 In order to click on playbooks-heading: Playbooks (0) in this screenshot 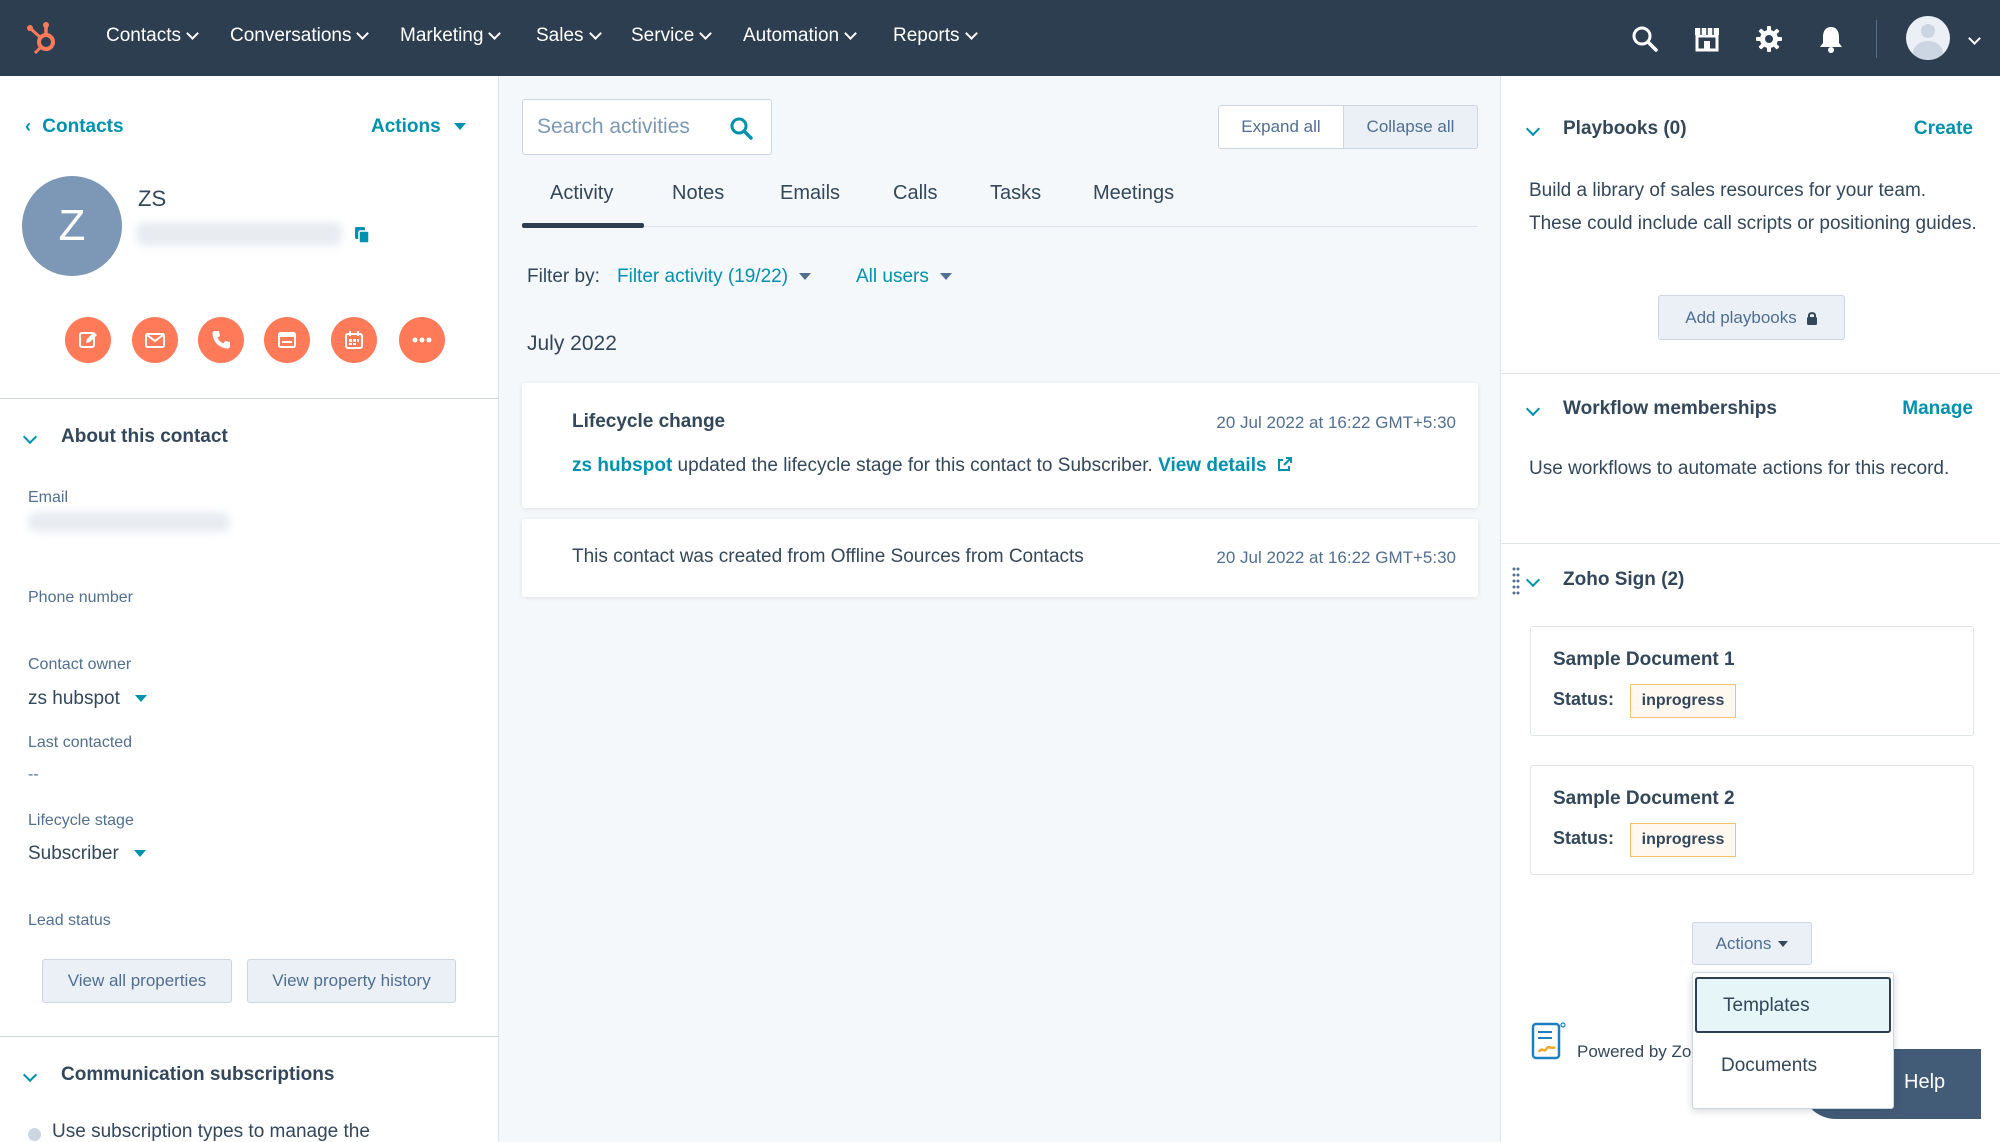, I will do `click(1625, 129)`.